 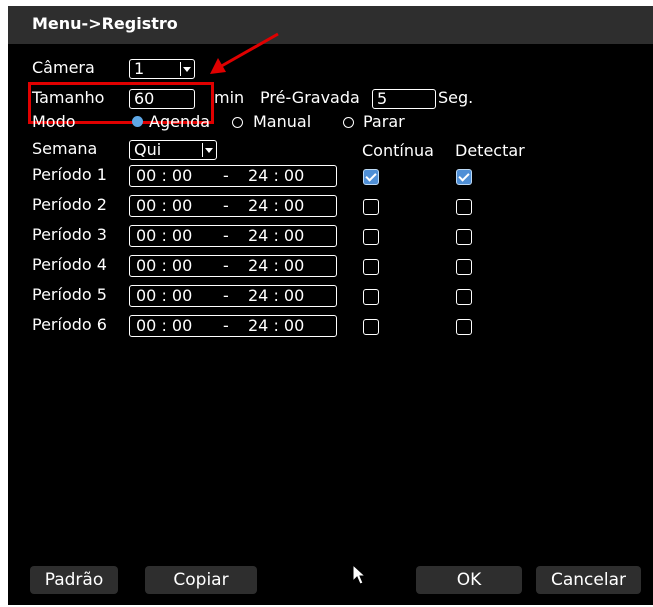 I want to click on ok-button: OK, so click(x=469, y=580).